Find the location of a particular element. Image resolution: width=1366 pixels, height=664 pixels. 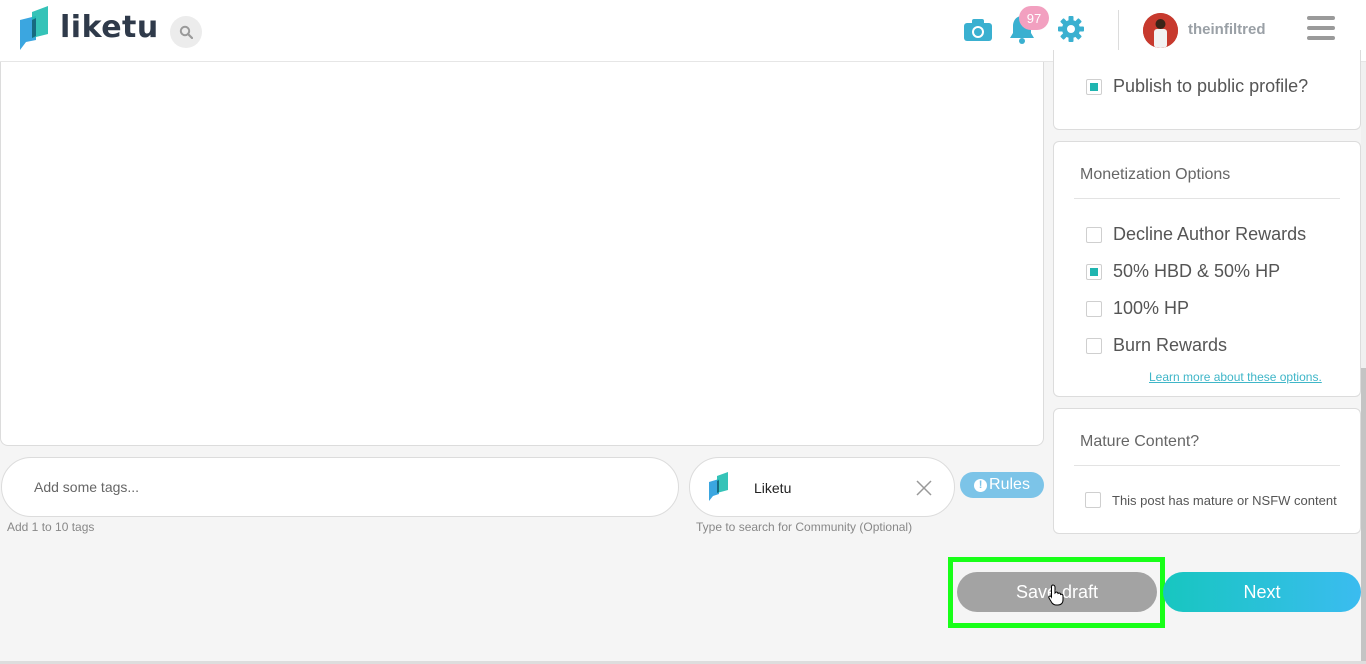

mature-label: This post has mature or NSFW content is located at coordinates (1224, 500).